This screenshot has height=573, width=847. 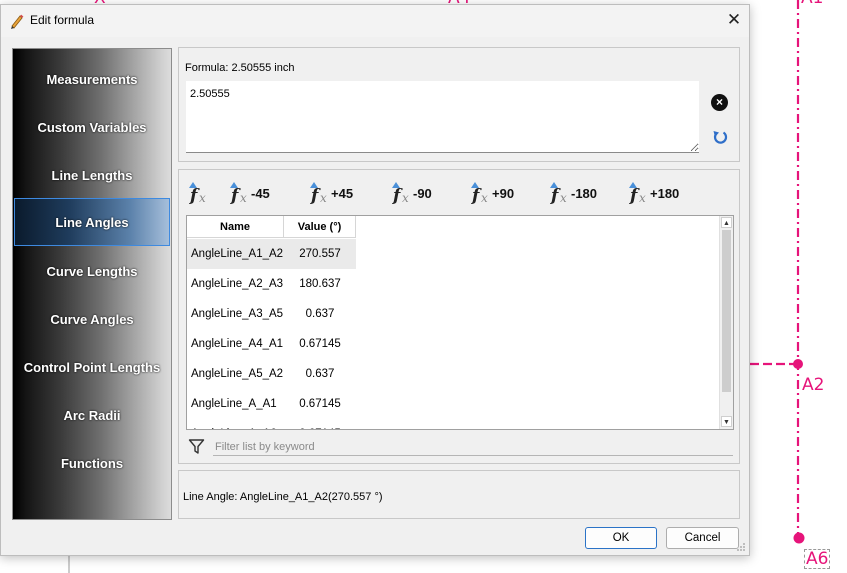 I want to click on insert-plus-90-button: fx +90, so click(x=491, y=193).